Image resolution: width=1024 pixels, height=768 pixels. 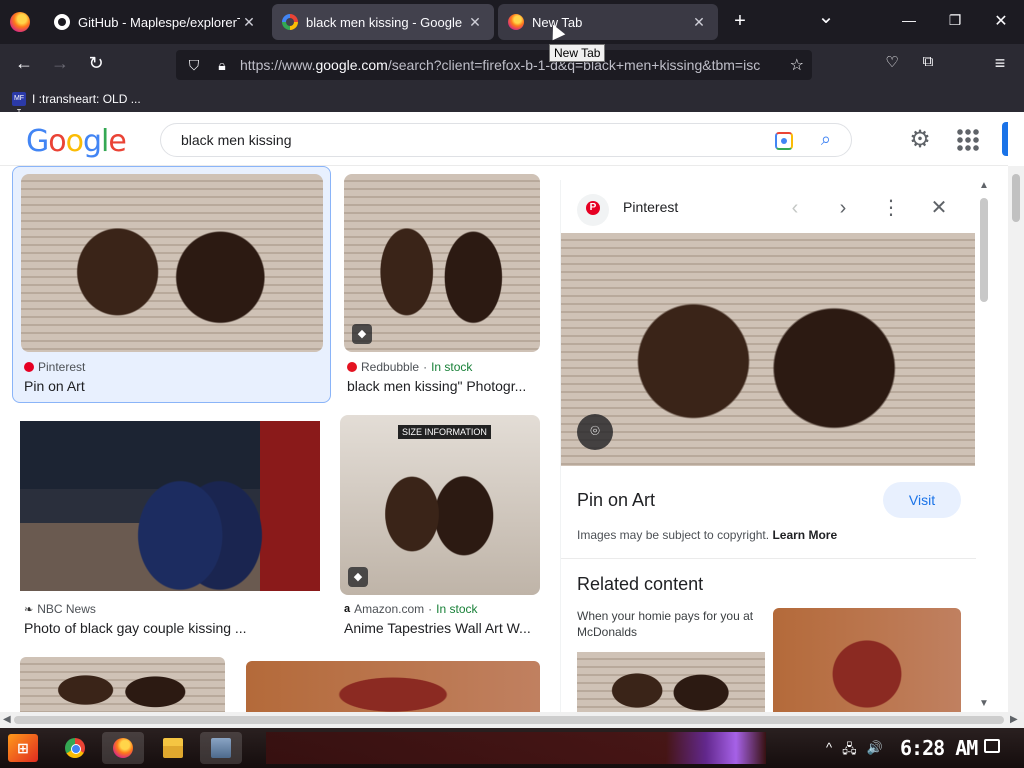 I want to click on new-tab-button: +, so click(x=740, y=21).